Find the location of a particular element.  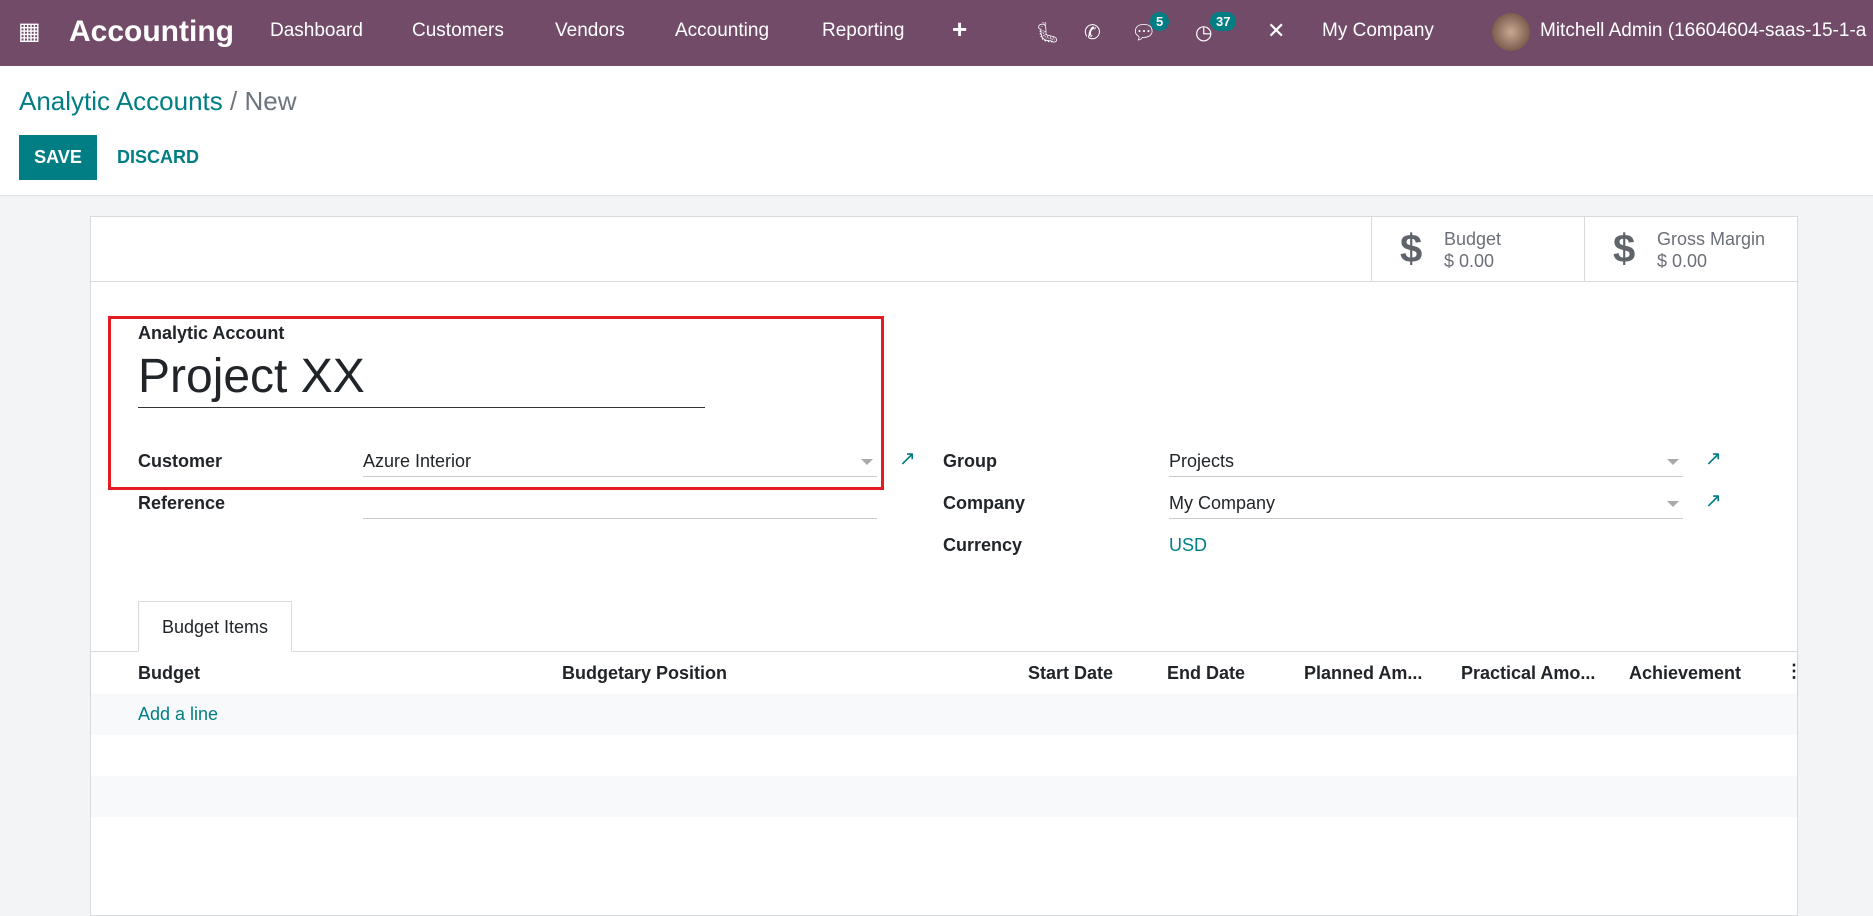

add-a-line-link: Add a line is located at coordinates (178, 714).